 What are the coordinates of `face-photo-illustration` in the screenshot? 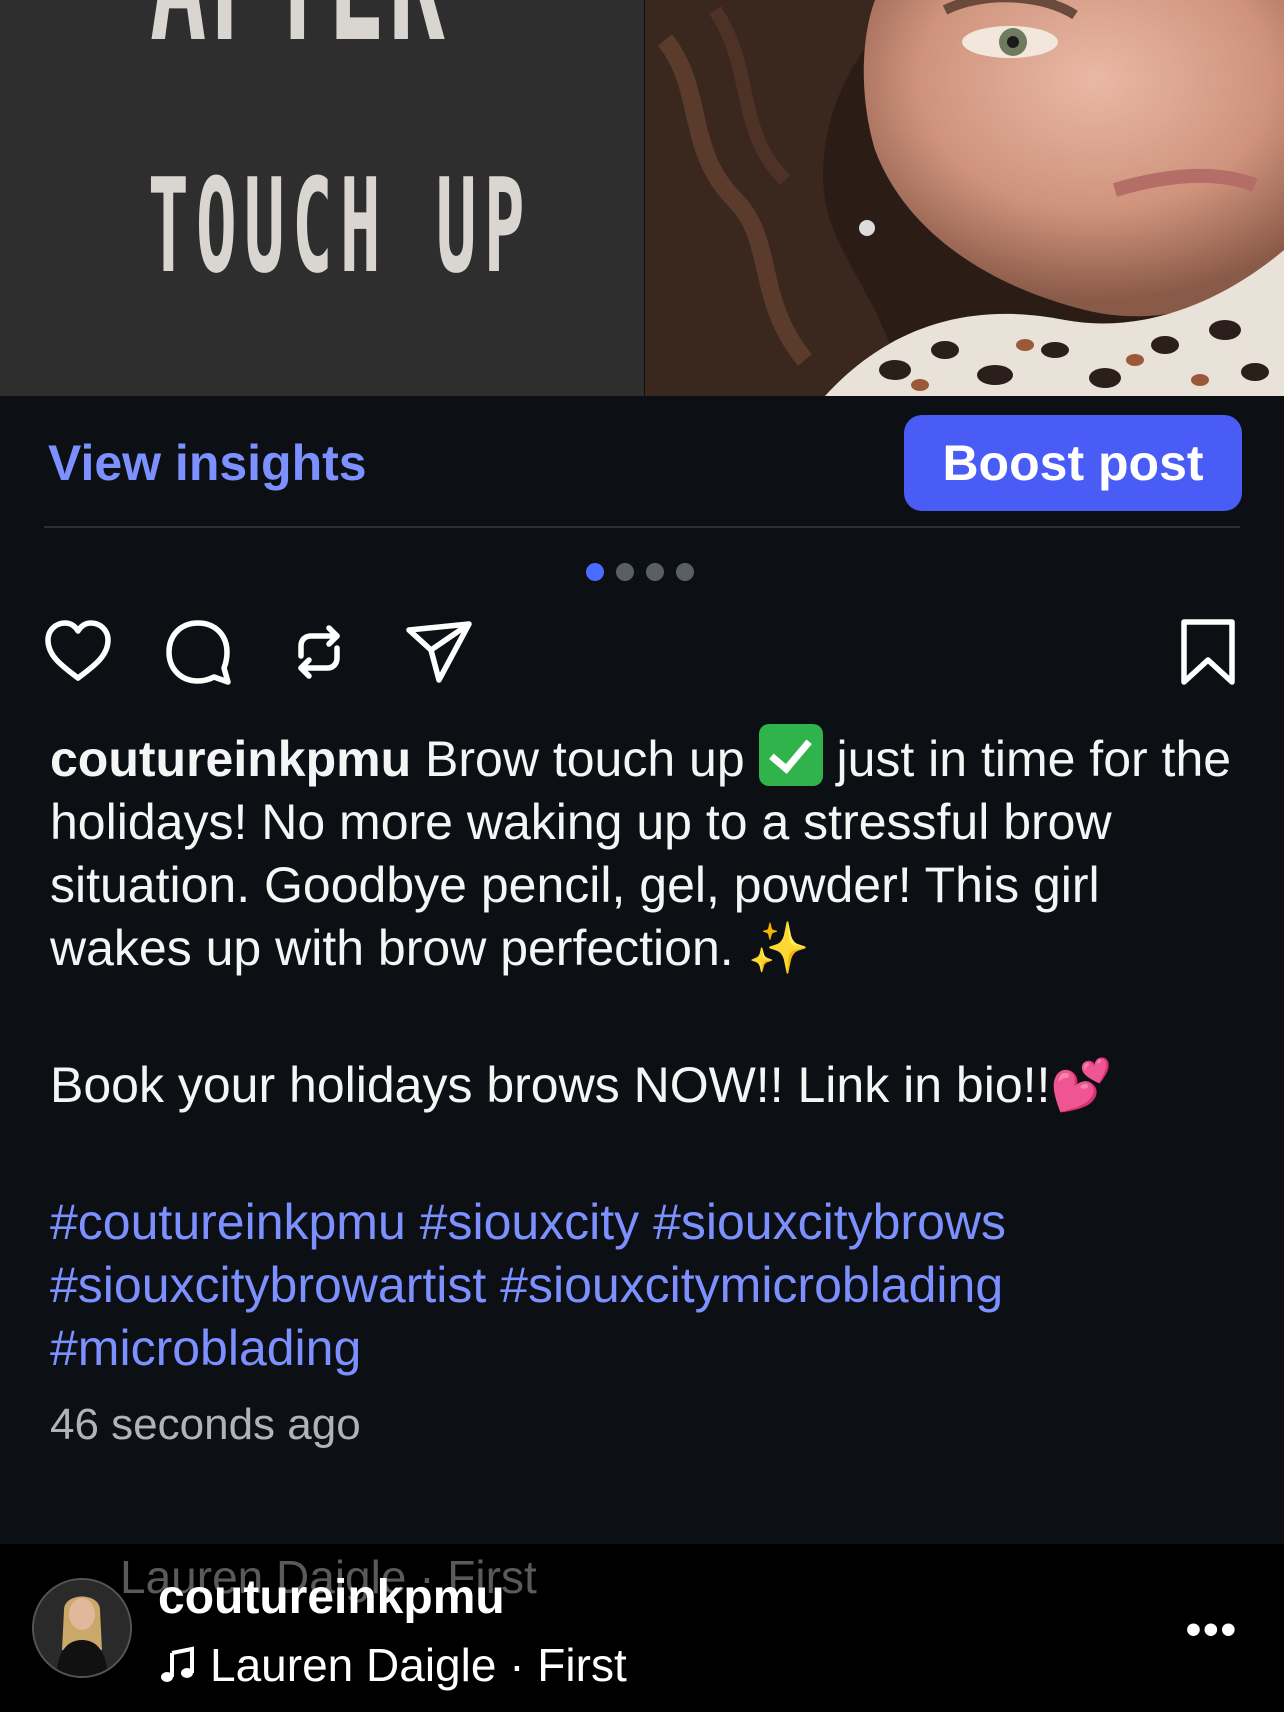 It's located at (964, 198).